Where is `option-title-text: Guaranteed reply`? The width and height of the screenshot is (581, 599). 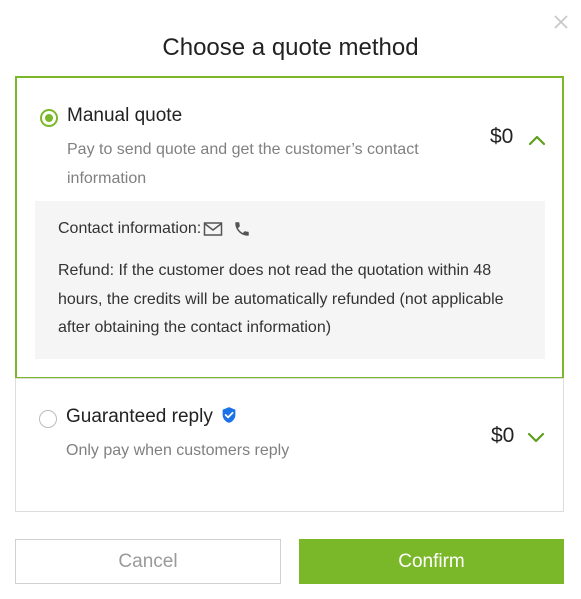 option-title-text: Guaranteed reply is located at coordinates (139, 416).